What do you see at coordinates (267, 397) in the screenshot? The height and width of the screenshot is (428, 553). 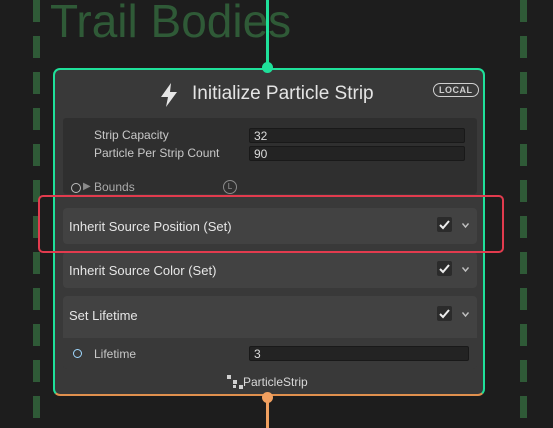 I see `flow-output-port` at bounding box center [267, 397].